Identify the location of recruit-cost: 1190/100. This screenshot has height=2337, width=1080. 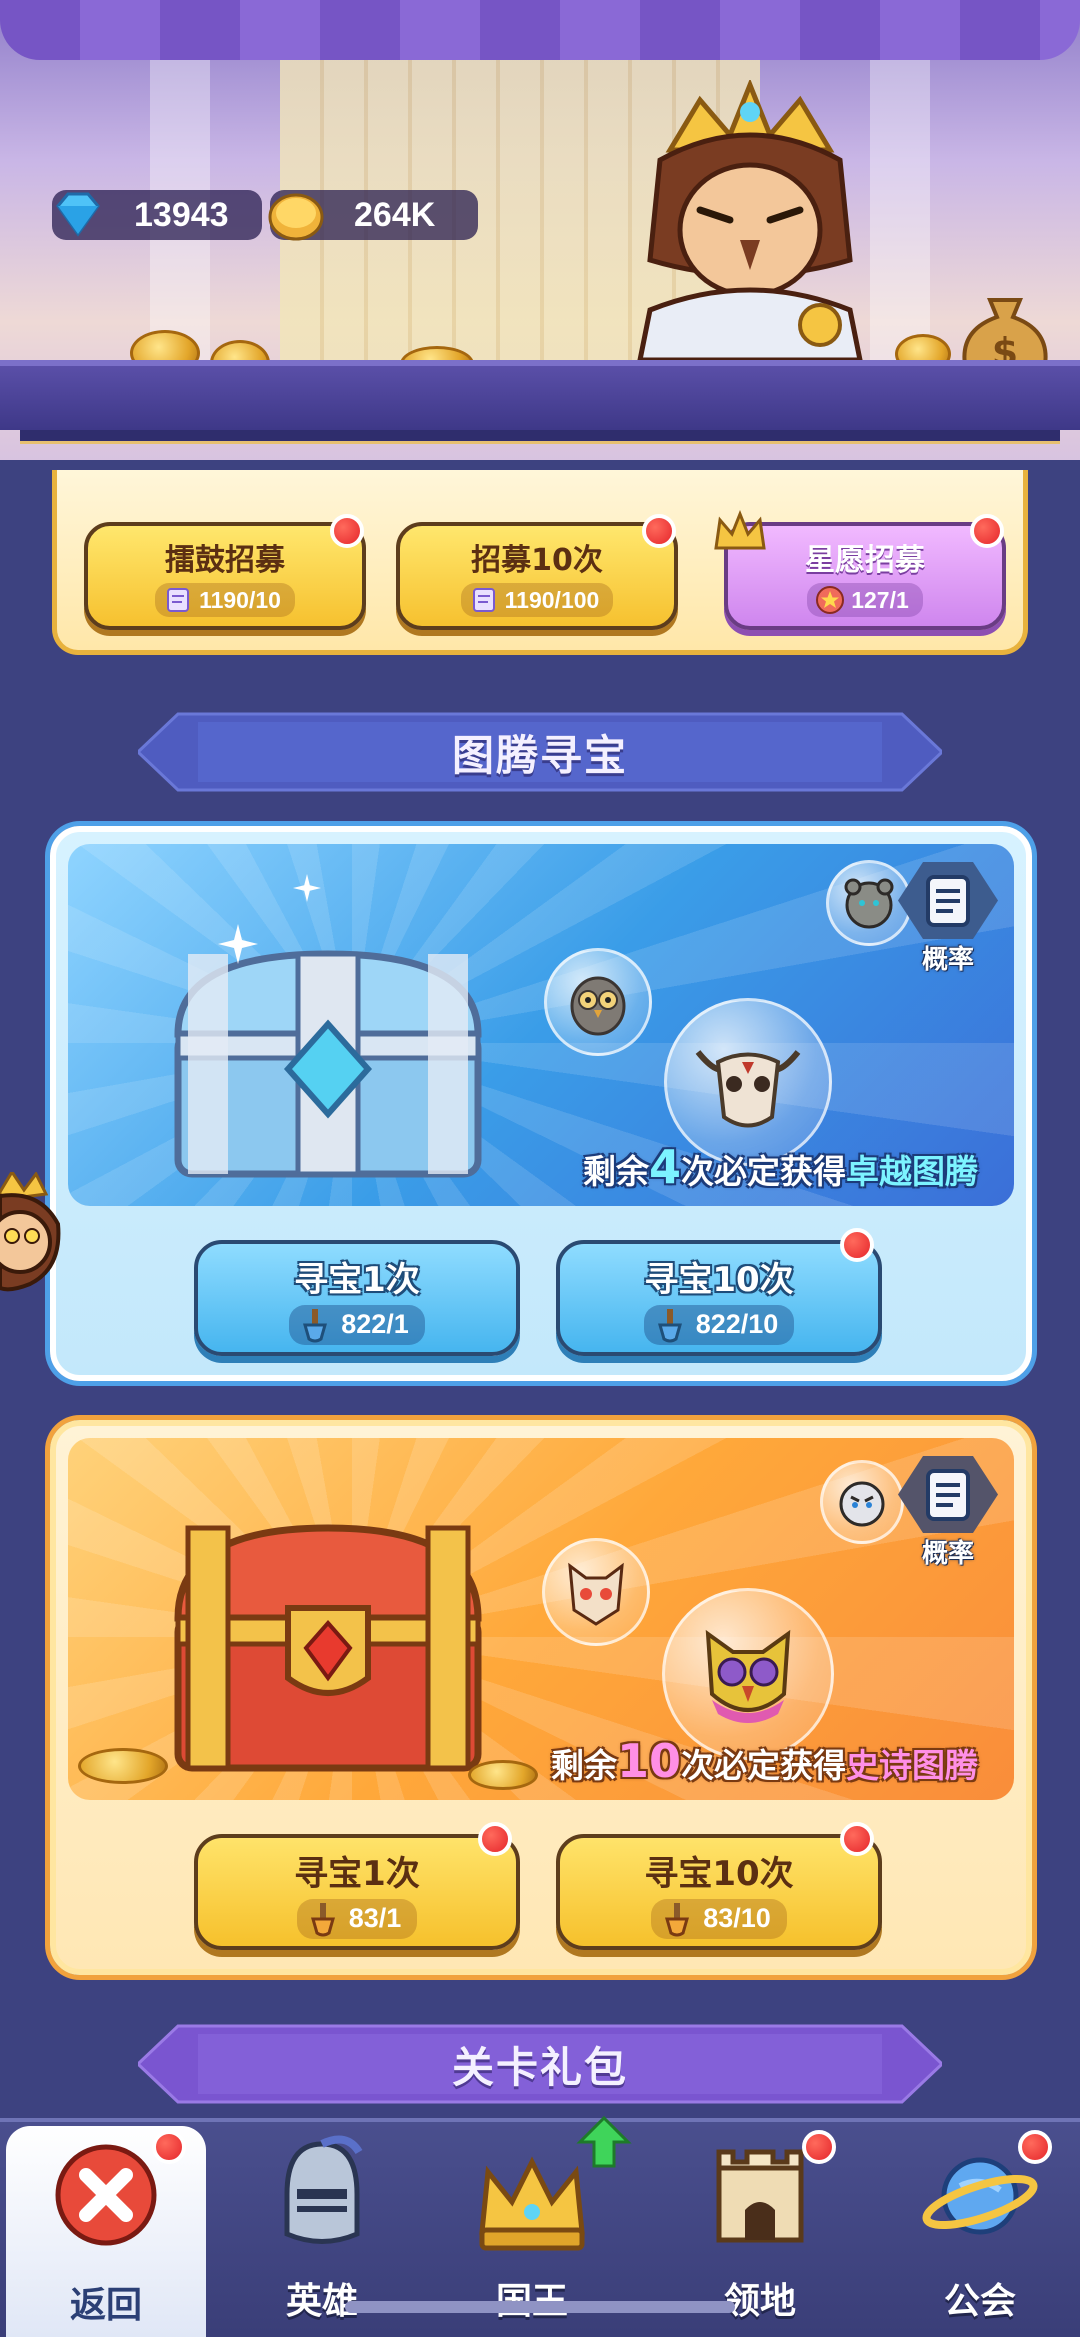
(537, 600).